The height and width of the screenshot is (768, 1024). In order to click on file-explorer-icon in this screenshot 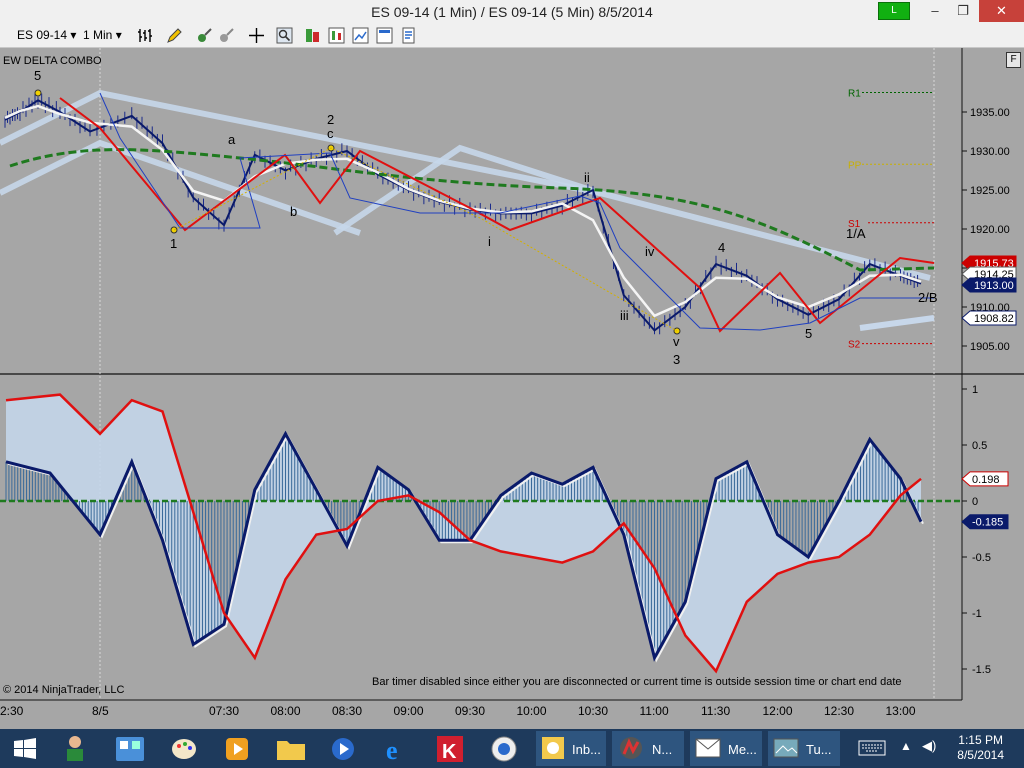, I will do `click(291, 748)`.